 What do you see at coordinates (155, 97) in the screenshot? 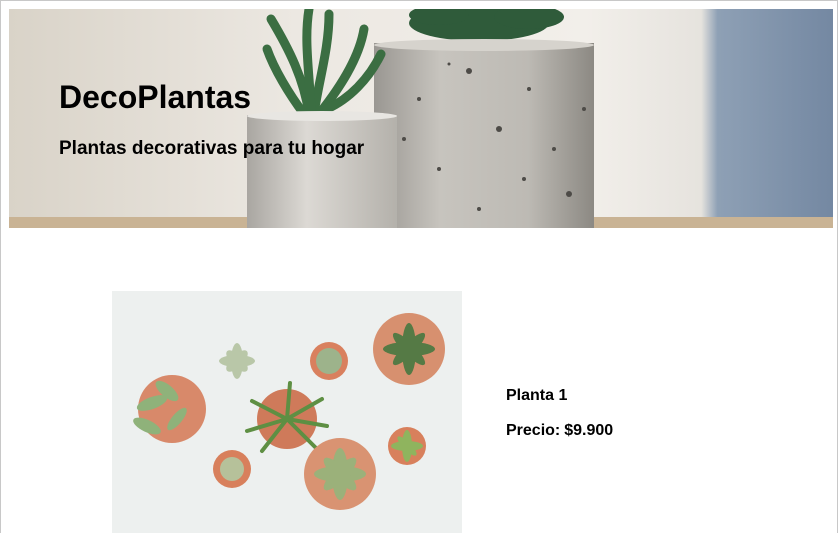
I see `site-title: DecoPlantas` at bounding box center [155, 97].